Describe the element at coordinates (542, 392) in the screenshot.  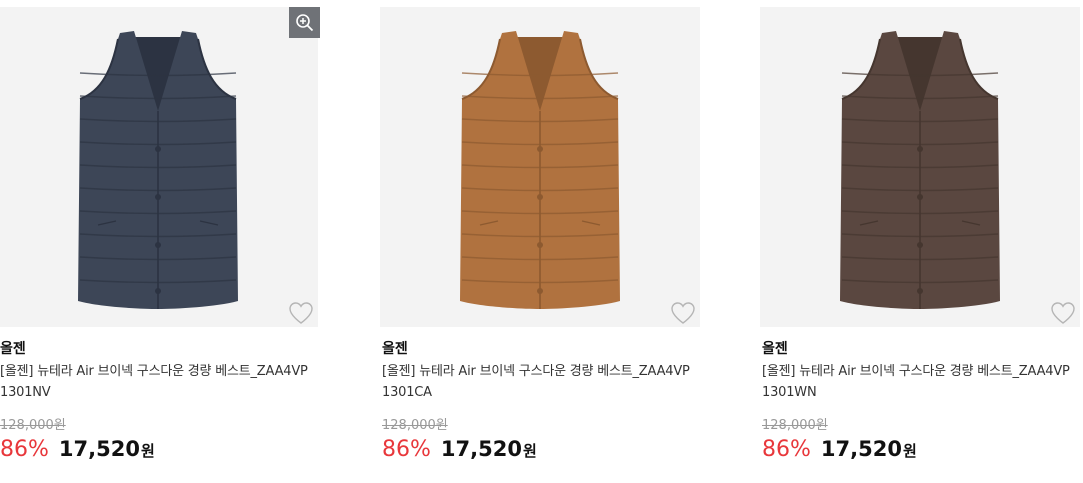
I see `product-title-line2: 1301CA` at that location.